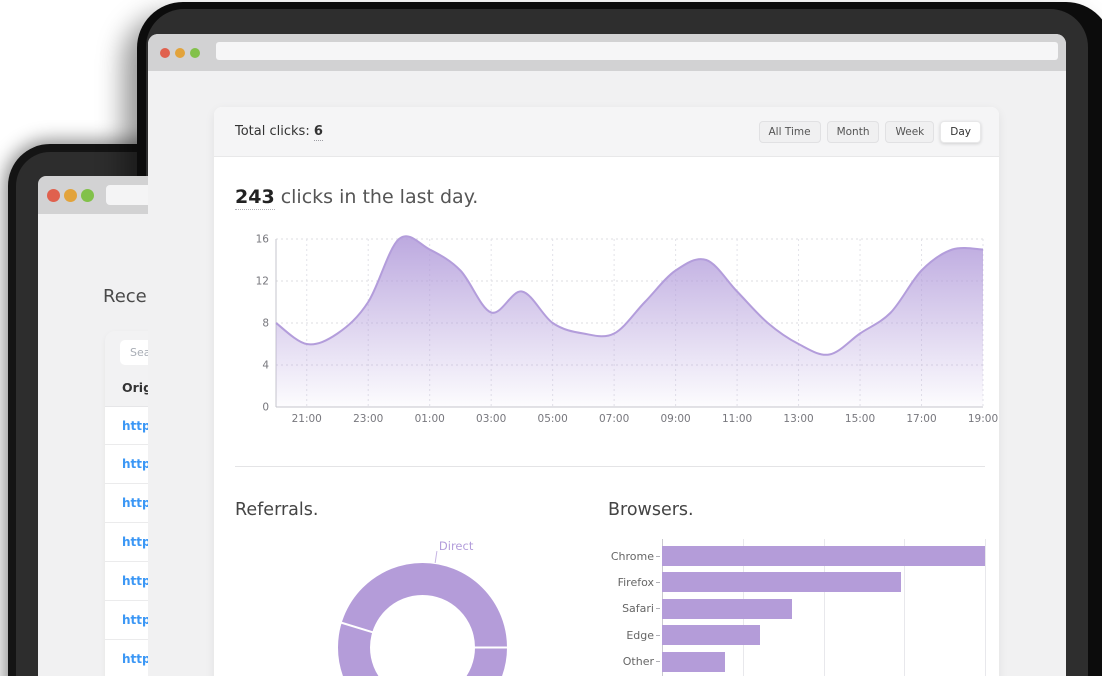 Image resolution: width=1102 pixels, height=676 pixels. I want to click on svg-text: 23:00, so click(368, 419).